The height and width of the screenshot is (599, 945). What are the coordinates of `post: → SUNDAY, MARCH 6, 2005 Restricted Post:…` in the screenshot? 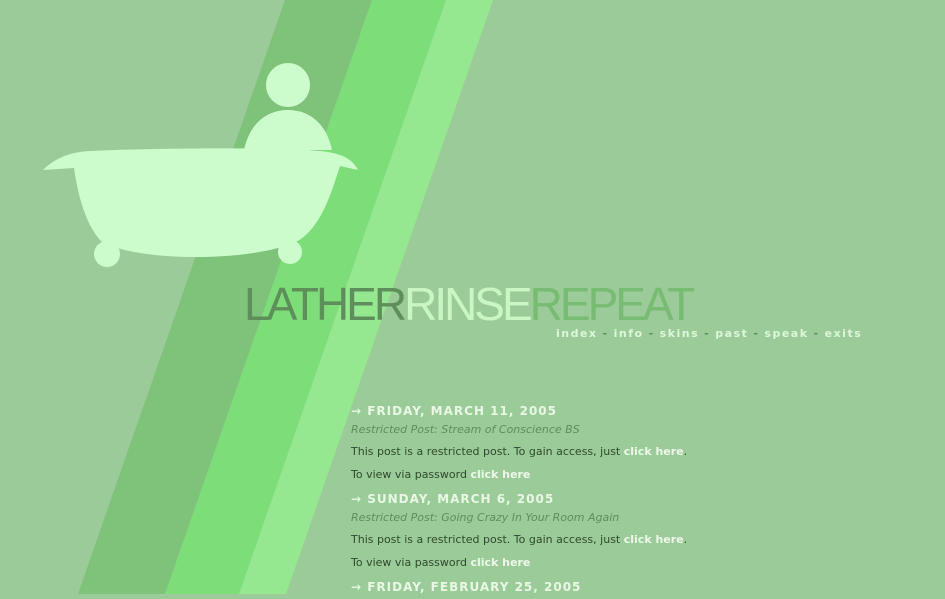 It's located at (631, 535).